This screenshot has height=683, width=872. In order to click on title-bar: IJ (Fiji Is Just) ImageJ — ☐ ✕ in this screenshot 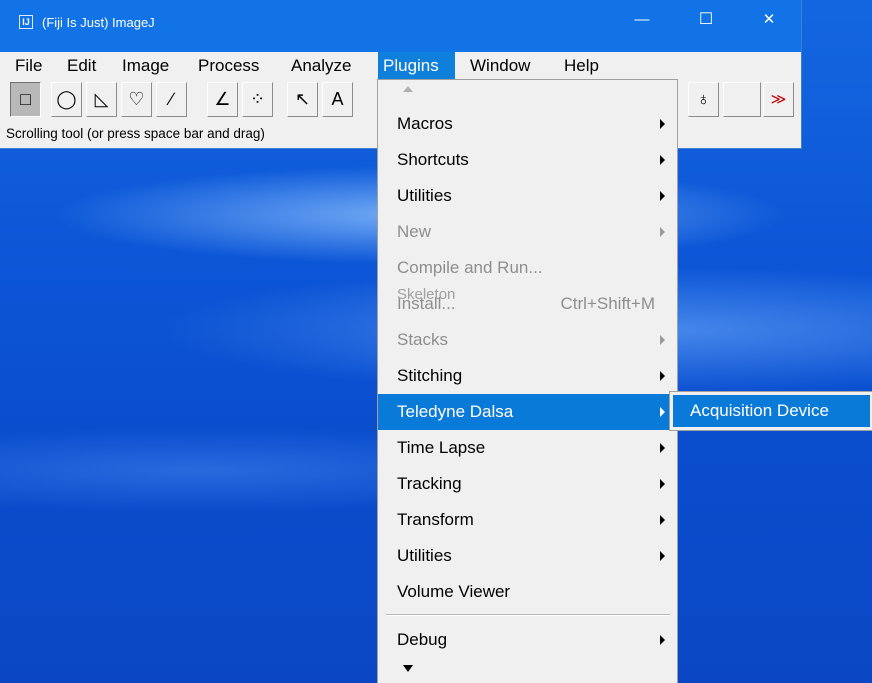, I will do `click(400, 26)`.